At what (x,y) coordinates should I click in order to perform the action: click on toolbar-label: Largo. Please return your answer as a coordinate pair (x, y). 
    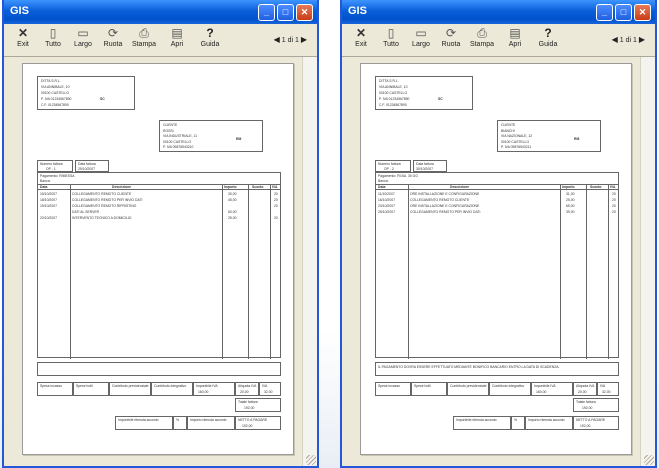
    Looking at the image, I should click on (83, 44).